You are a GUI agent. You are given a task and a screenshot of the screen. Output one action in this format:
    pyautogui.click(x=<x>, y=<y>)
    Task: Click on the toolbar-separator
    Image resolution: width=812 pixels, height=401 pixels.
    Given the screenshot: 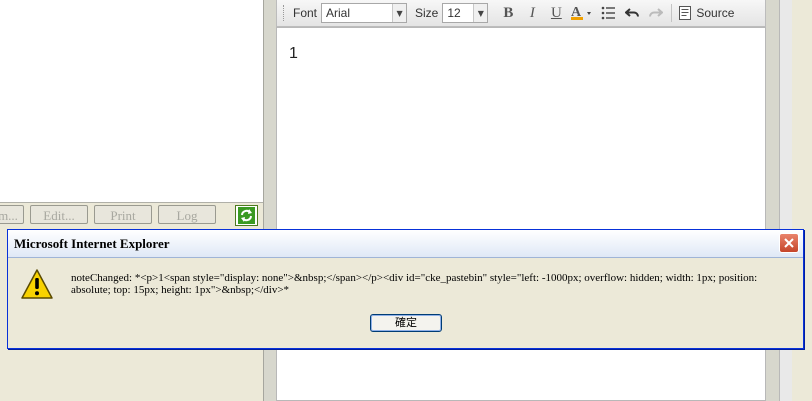 What is the action you would take?
    pyautogui.click(x=672, y=13)
    